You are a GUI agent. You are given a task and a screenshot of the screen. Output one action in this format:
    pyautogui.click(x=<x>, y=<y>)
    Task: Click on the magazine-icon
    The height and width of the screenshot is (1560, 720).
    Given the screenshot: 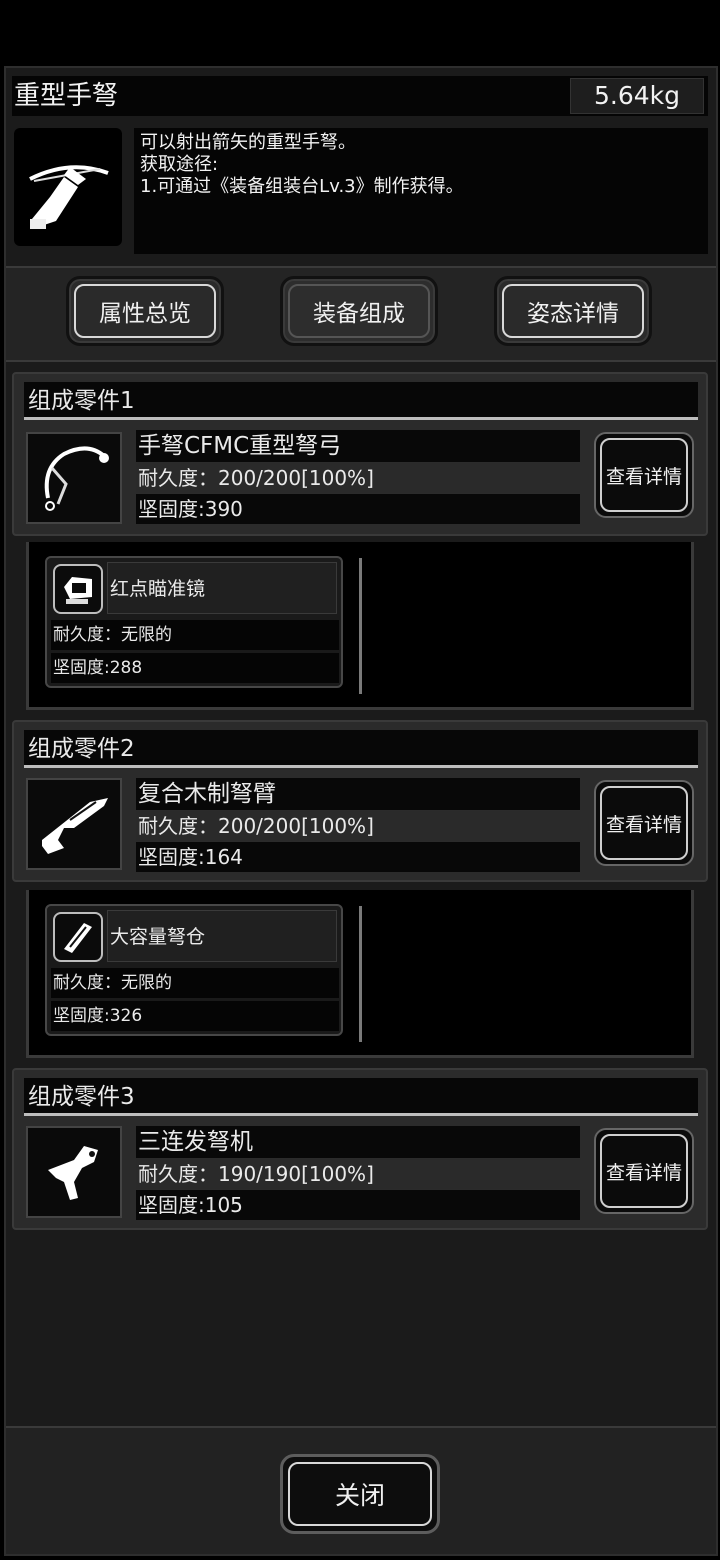 What is the action you would take?
    pyautogui.click(x=78, y=938)
    